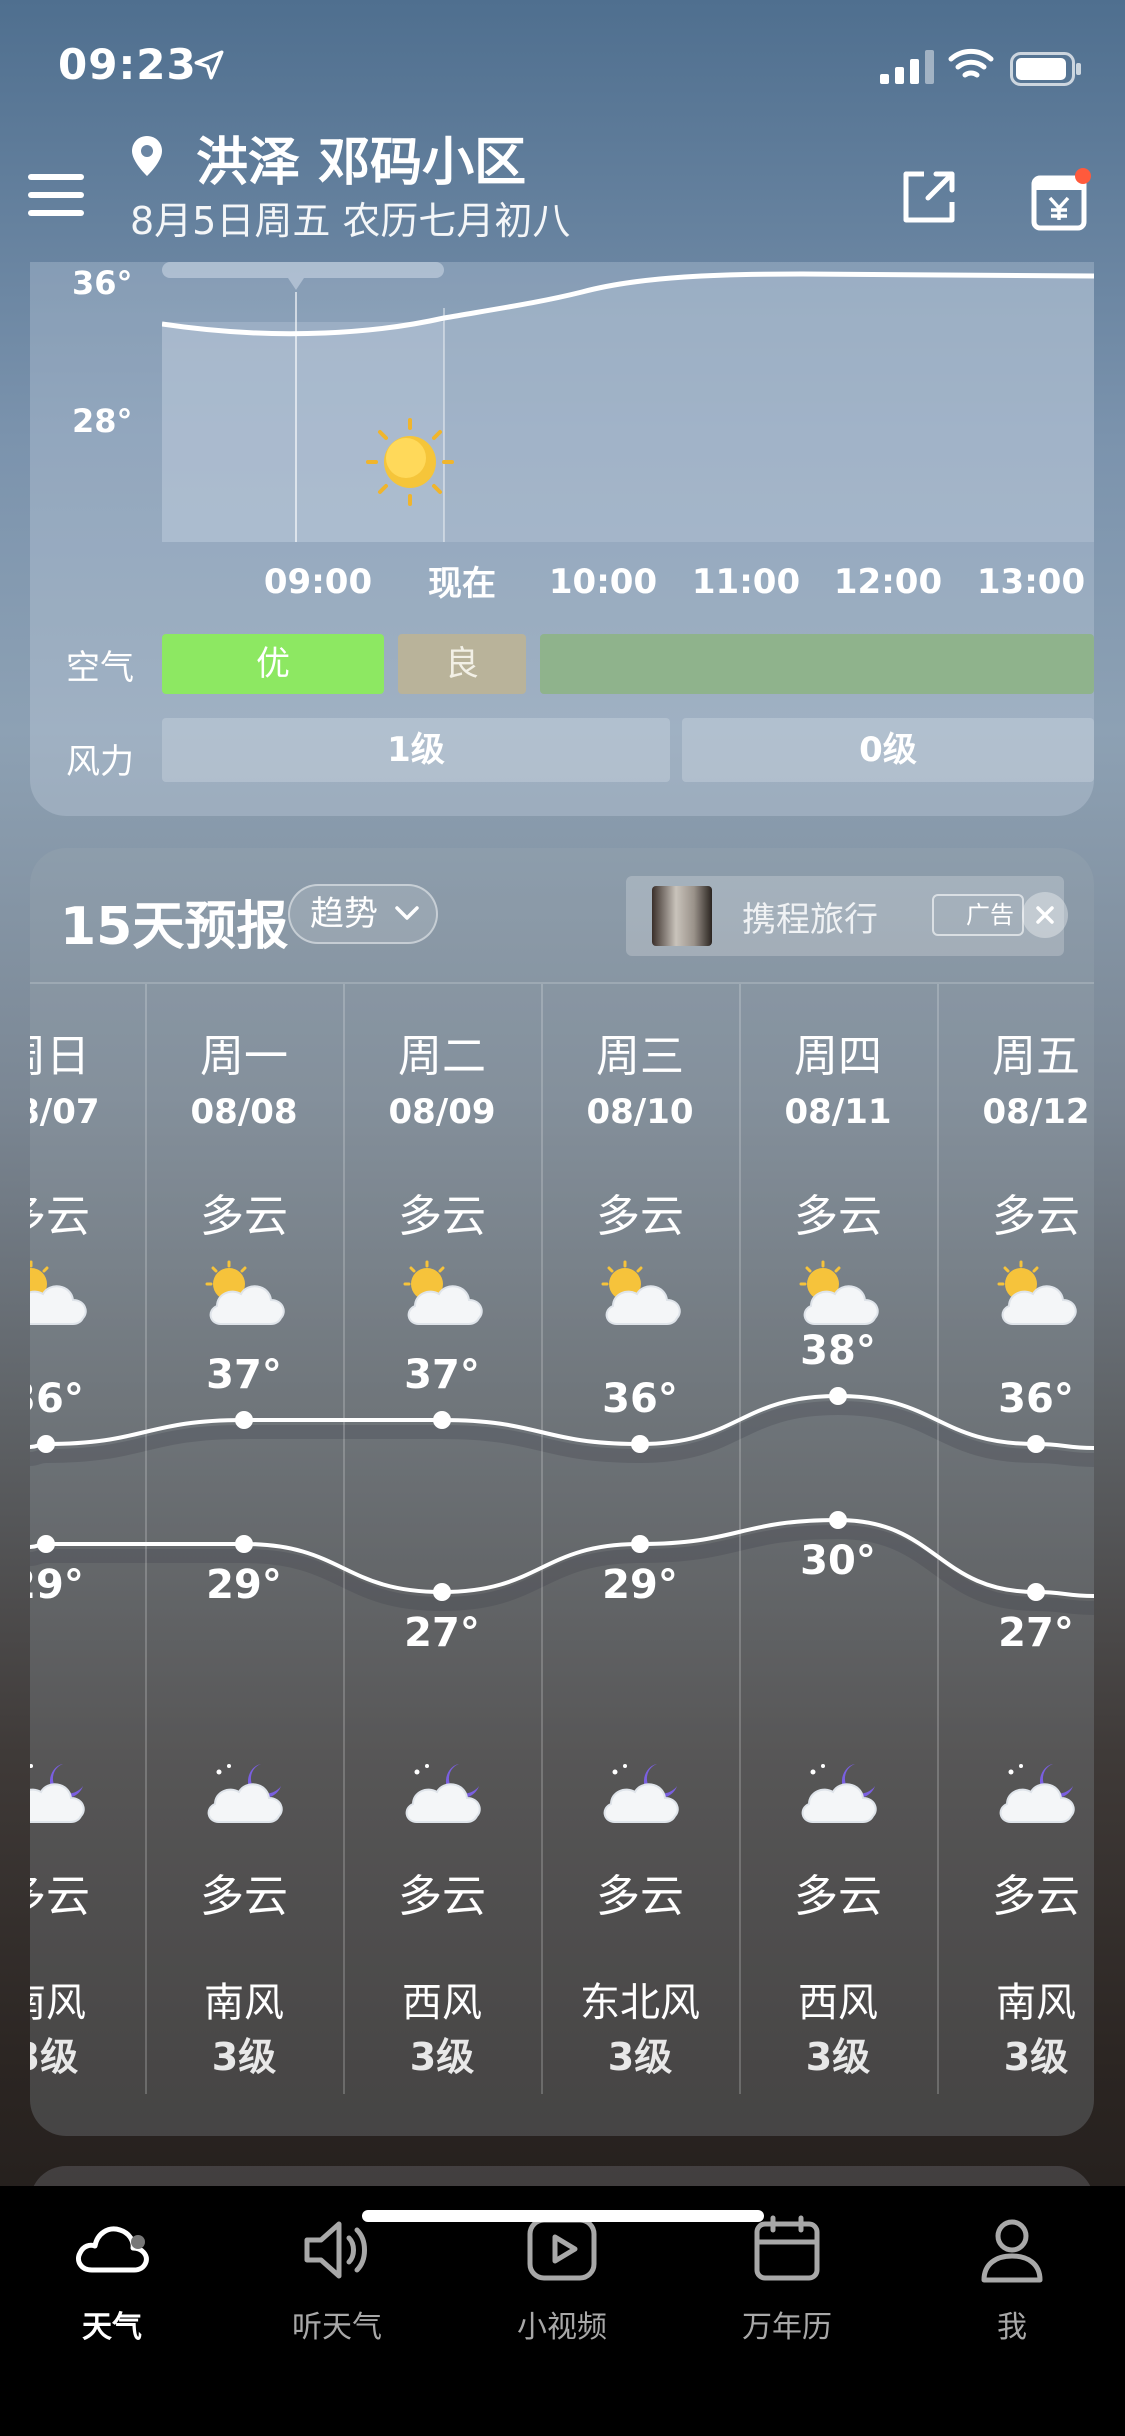  Describe the element at coordinates (209, 65) in the screenshot. I see `location-arrow-icon` at that location.